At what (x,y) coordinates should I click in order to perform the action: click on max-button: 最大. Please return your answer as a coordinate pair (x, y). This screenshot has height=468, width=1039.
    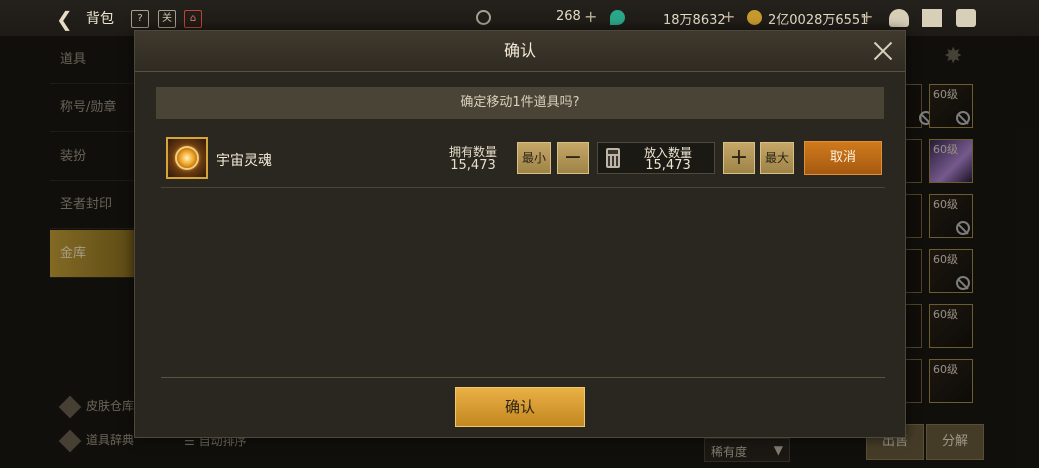
    Looking at the image, I should click on (777, 158).